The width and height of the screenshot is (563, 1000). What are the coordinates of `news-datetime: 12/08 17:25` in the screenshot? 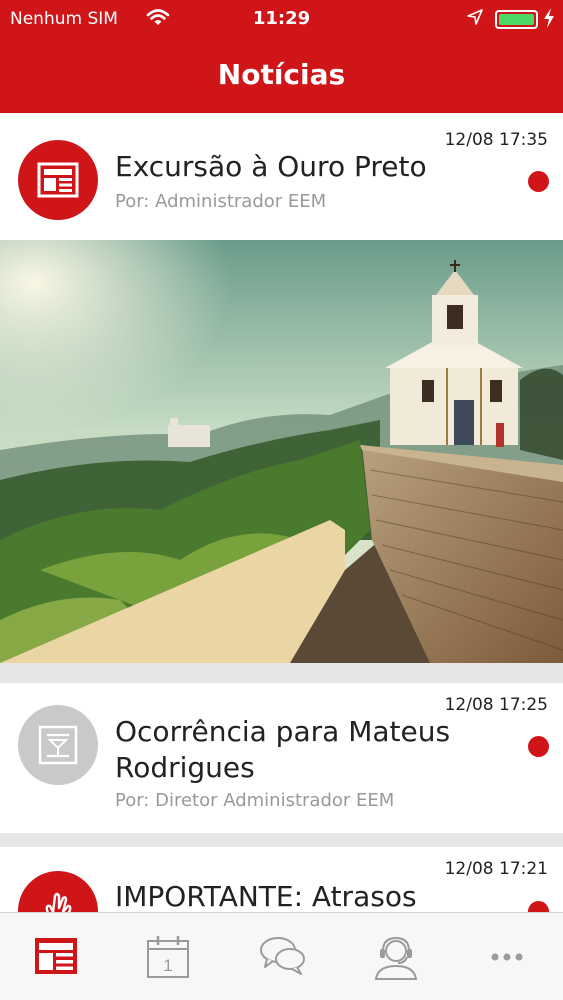 It's located at (496, 705).